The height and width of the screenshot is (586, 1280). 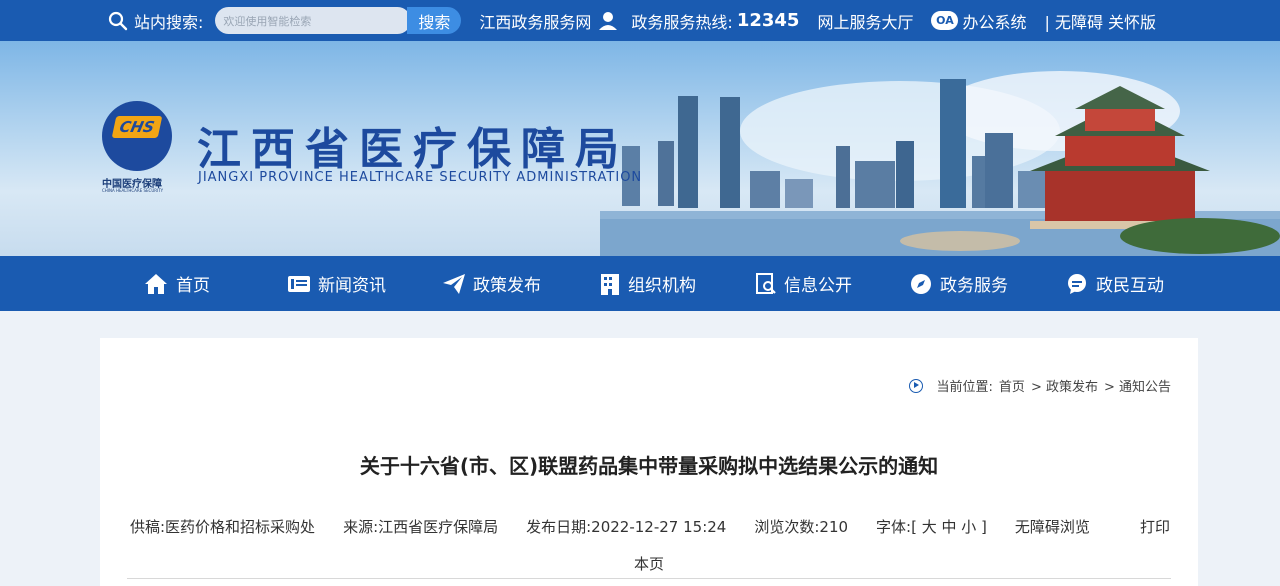 I want to click on news-icon, so click(x=299, y=283).